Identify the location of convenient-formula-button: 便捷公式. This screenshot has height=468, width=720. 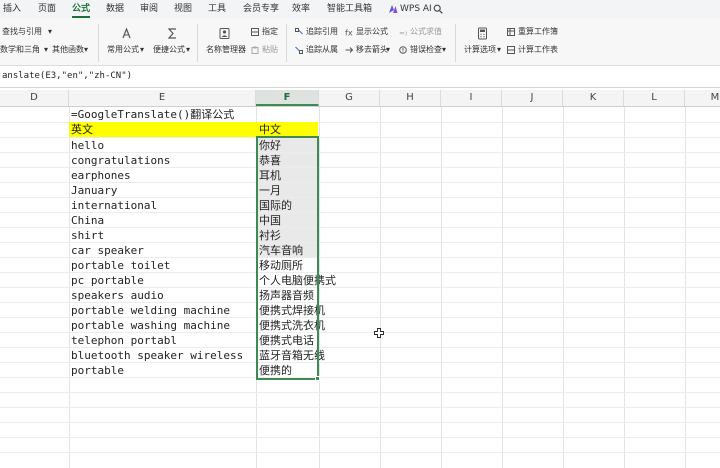
(169, 50).